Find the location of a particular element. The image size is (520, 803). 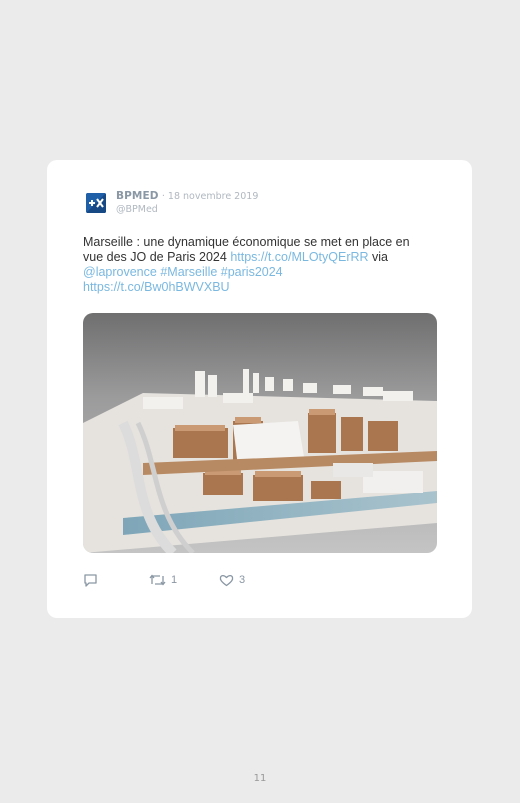

tweet-text-line2: vue des JO de Paris 2024 is located at coordinates (157, 257).